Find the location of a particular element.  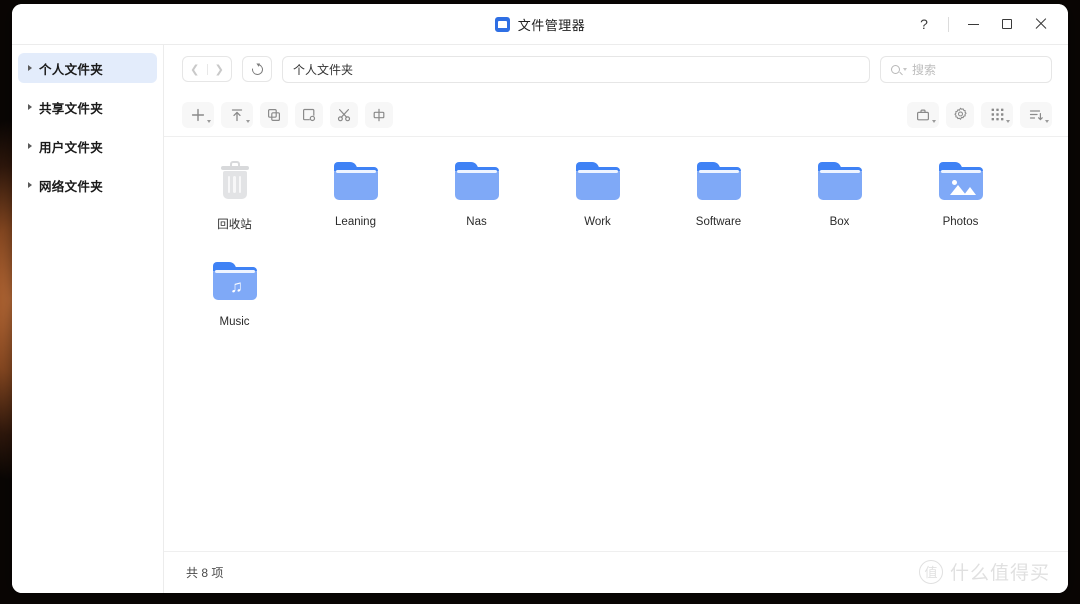

maximize-button is located at coordinates (1007, 24).